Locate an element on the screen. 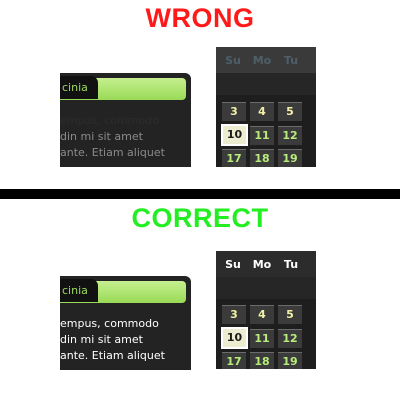 This screenshot has height=400, width=400. correct-heading: CORRECT is located at coordinates (200, 218).